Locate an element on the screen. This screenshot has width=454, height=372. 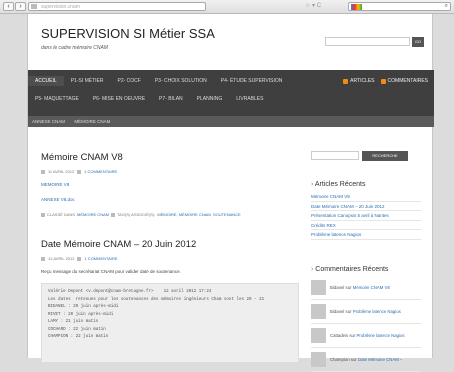
post-meta: 12 AVRIL 2012 1 COMMENTAIRE is located at coordinates (170, 258).